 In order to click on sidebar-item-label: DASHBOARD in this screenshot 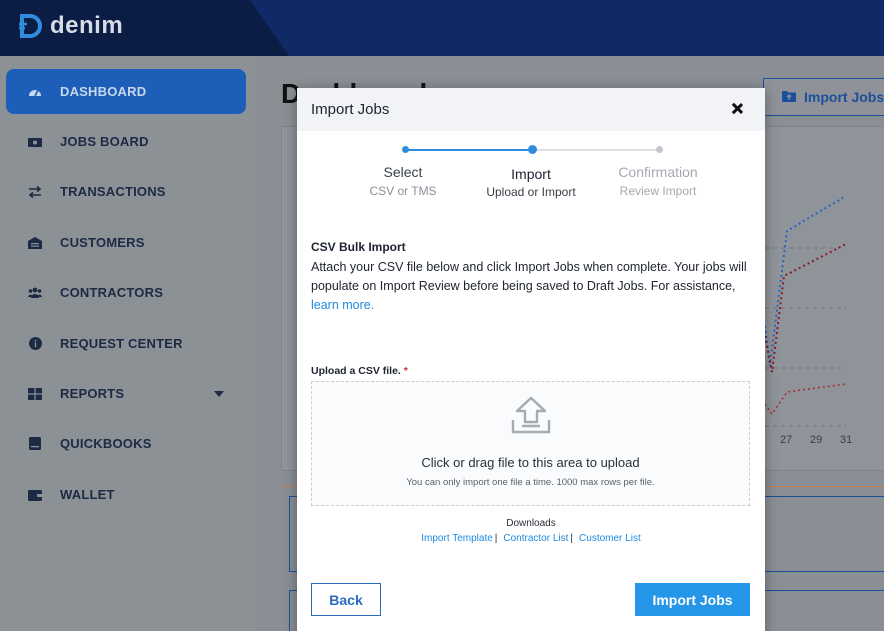, I will do `click(103, 91)`.